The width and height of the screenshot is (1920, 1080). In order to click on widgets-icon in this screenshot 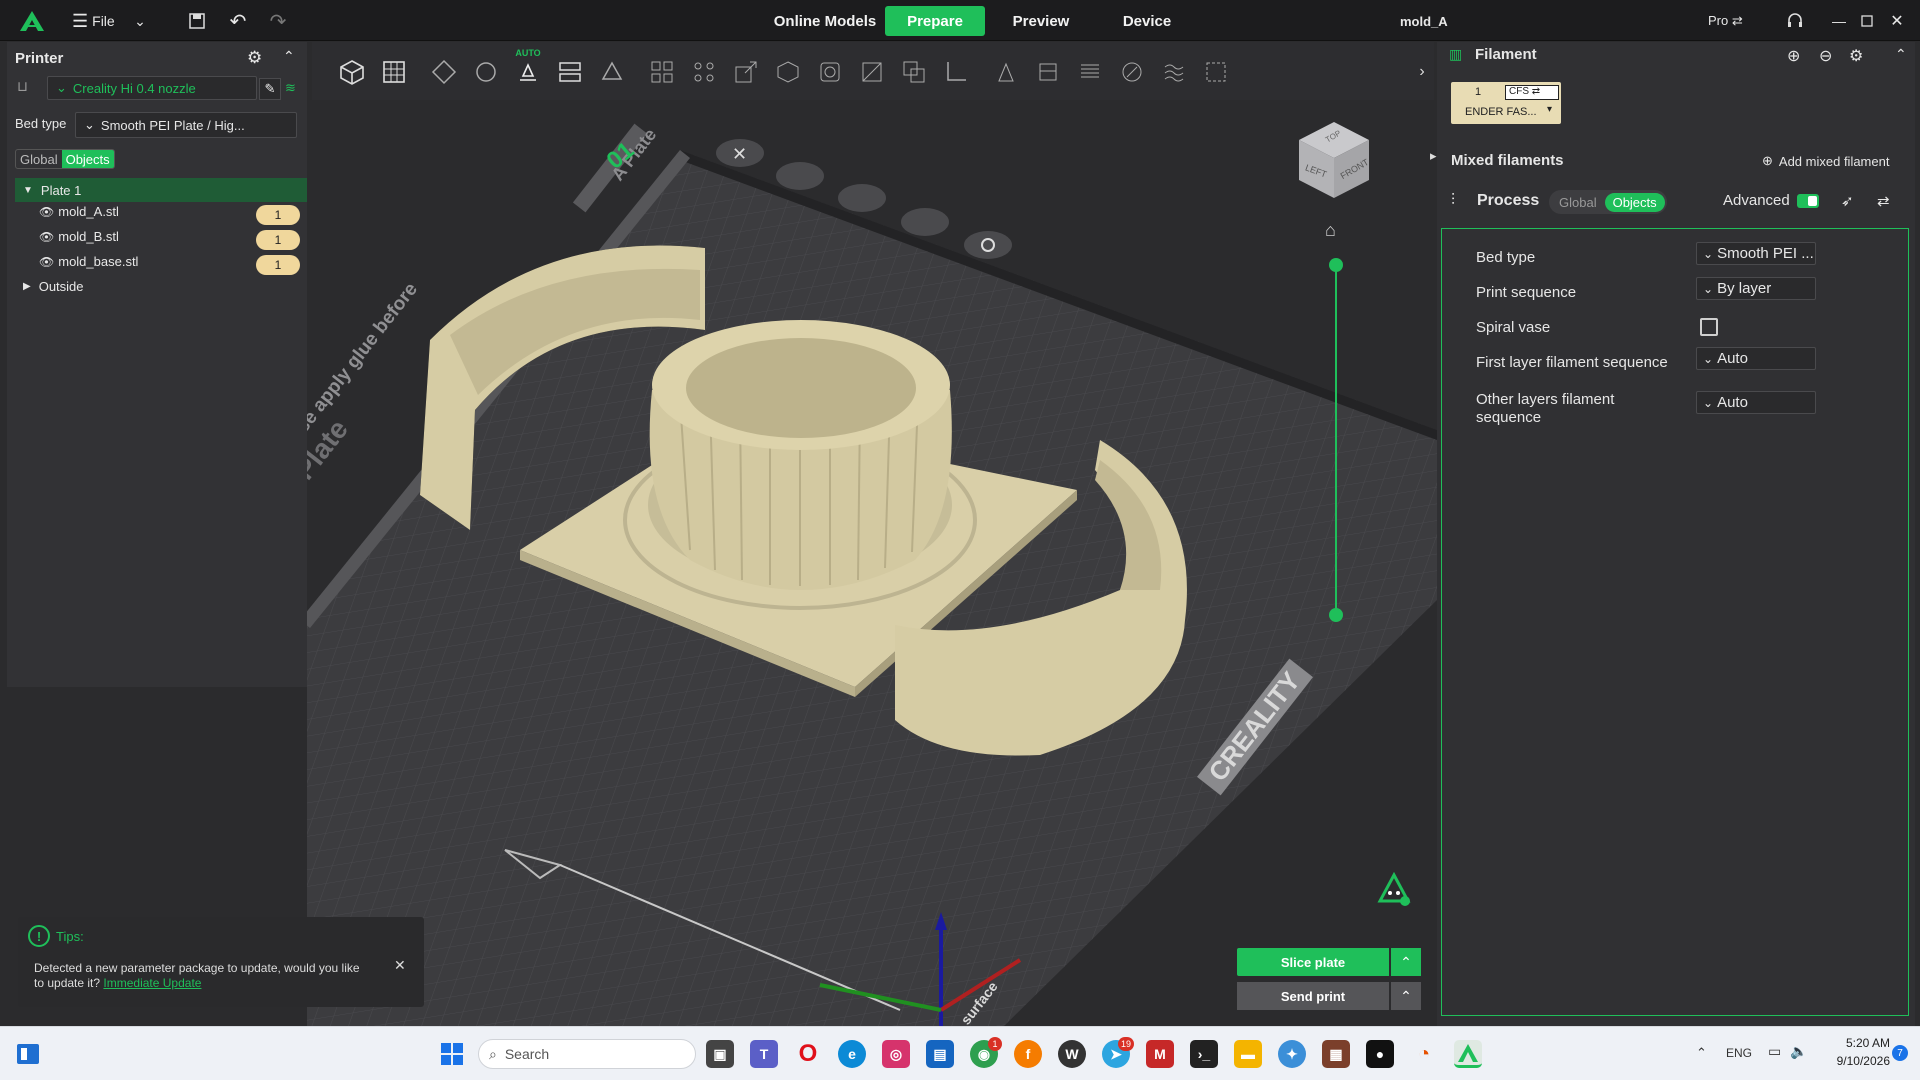, I will do `click(28, 1054)`.